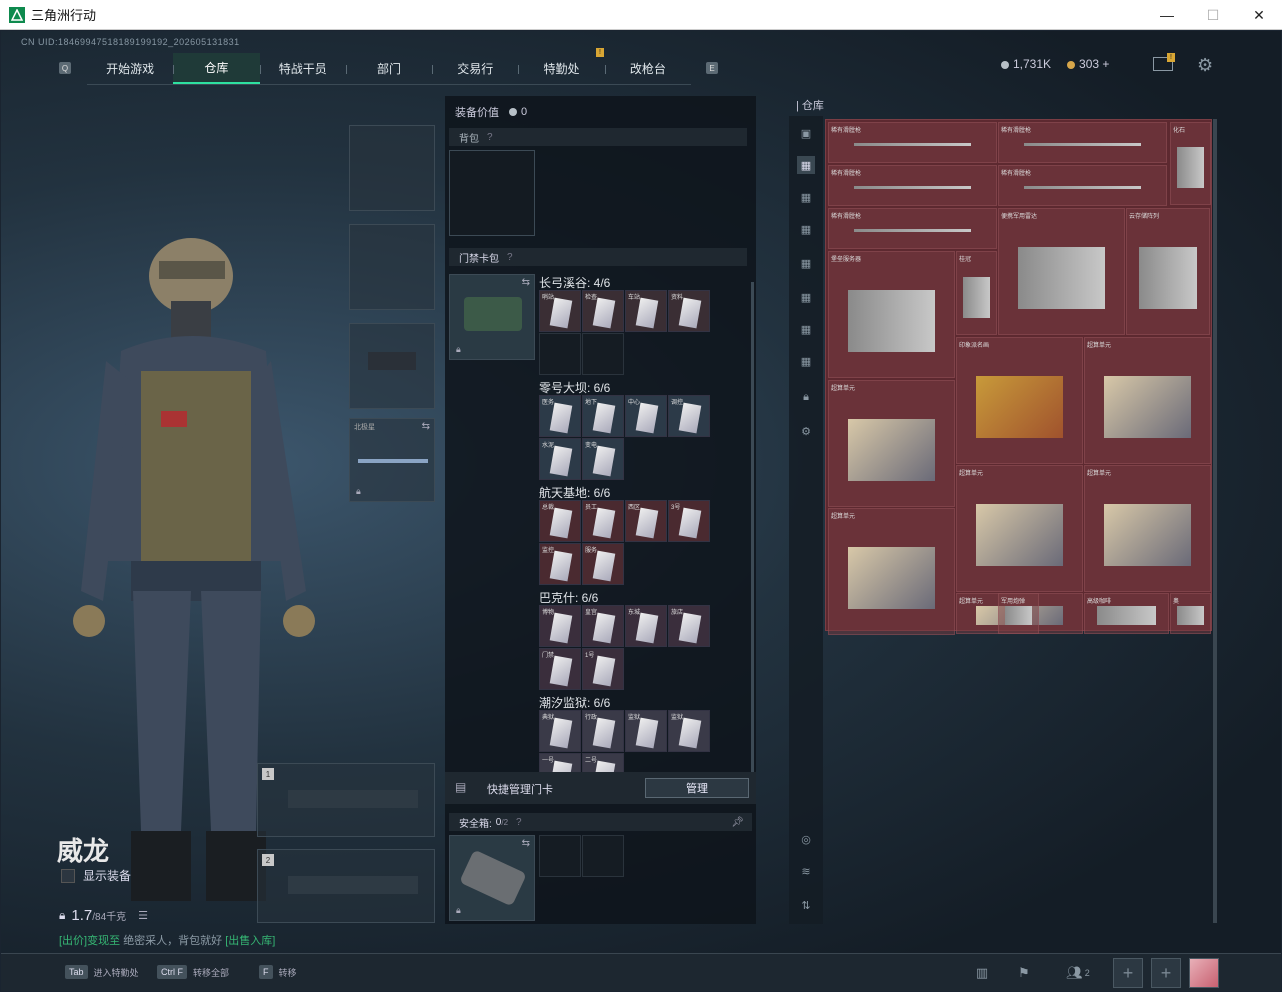 The width and height of the screenshot is (1282, 992). Describe the element at coordinates (560, 459) in the screenshot. I see `keycard-item: 水泥` at that location.